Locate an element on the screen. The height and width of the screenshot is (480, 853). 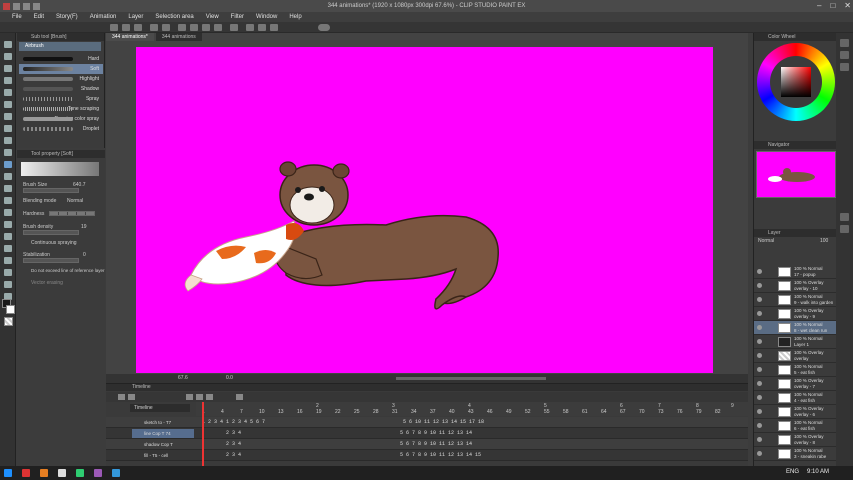
gradient-tool-icon is located at coordinates (8, 224).